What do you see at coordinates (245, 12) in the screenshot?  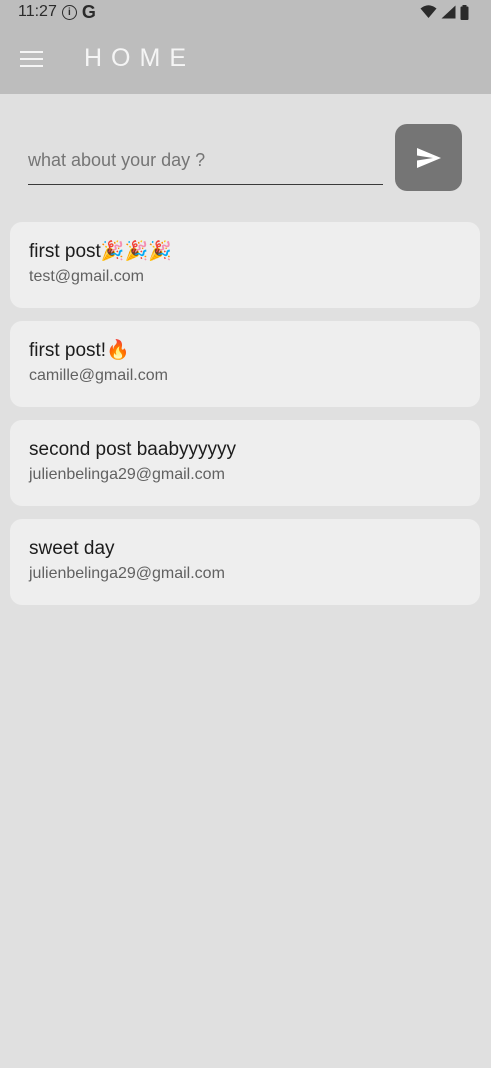 I see `status-bar: 11:27 i G` at bounding box center [245, 12].